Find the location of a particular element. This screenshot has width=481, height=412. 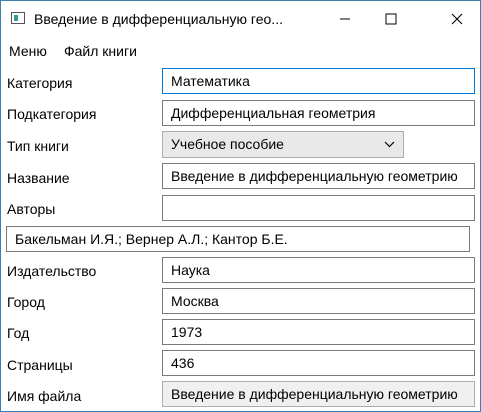

subcategory-label: Подкатегория is located at coordinates (52, 114).